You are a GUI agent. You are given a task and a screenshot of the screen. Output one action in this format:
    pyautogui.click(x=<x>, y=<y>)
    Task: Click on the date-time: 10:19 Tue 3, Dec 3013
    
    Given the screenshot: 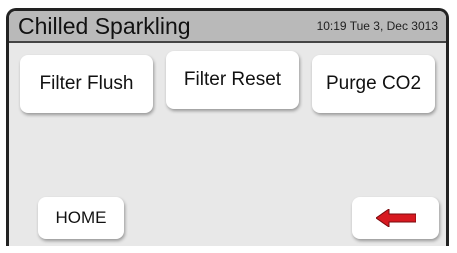 What is the action you would take?
    pyautogui.click(x=377, y=26)
    